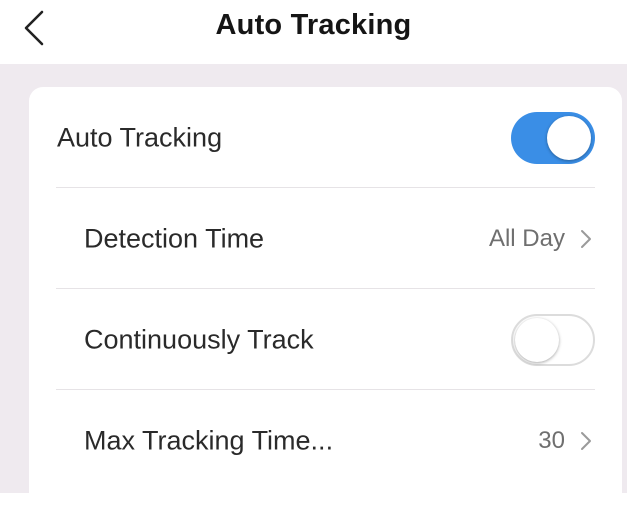 The height and width of the screenshot is (507, 627). What do you see at coordinates (551, 440) in the screenshot?
I see `max-tracking-time-value: 30` at bounding box center [551, 440].